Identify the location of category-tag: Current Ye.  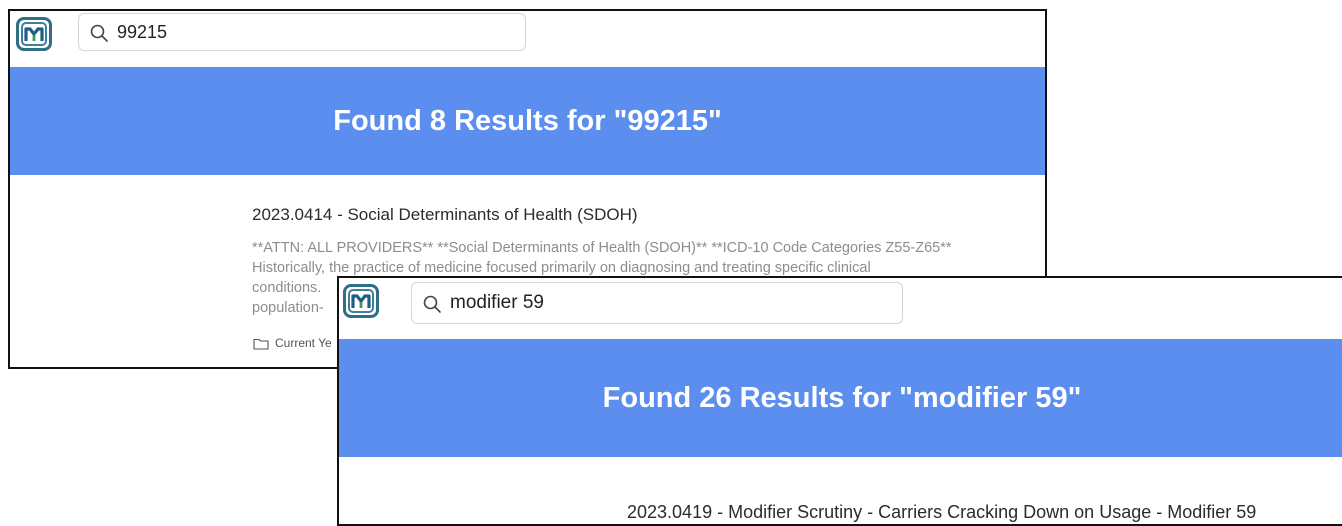
(292, 343).